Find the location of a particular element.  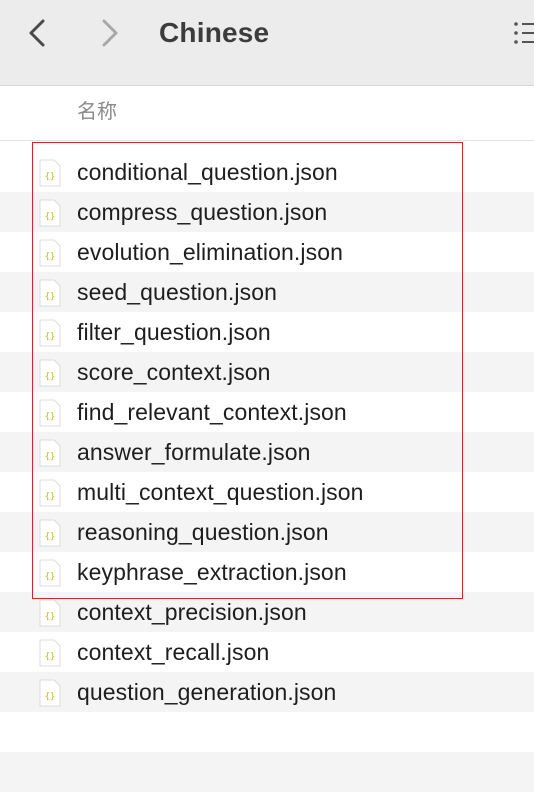

chevron-left-icon is located at coordinates (37, 33).